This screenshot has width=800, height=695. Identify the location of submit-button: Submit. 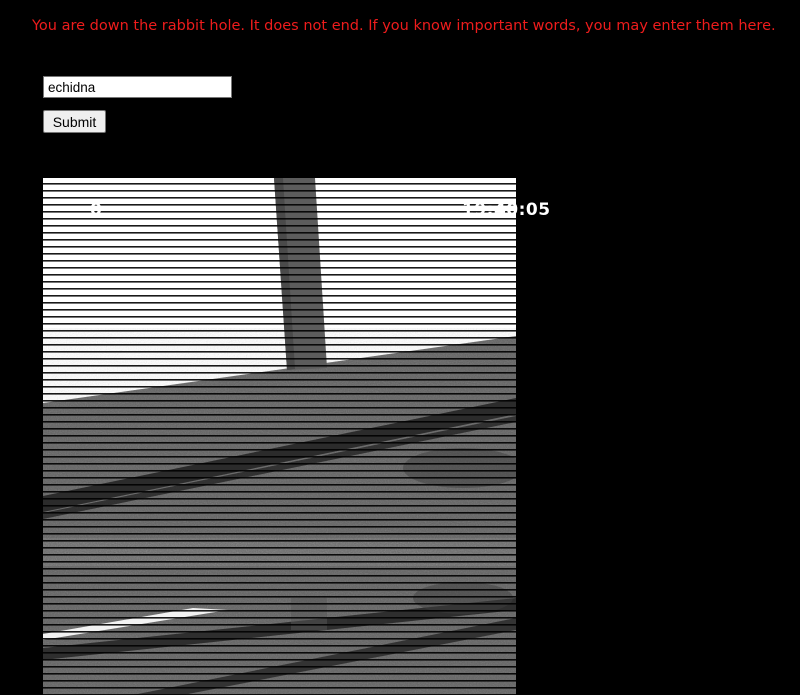
(74, 121).